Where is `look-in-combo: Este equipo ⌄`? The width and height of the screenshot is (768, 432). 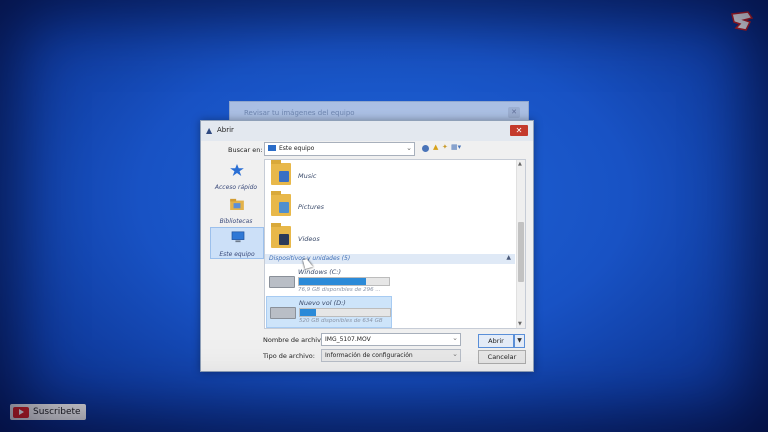
look-in-combo: Este equipo ⌄ is located at coordinates (339, 149).